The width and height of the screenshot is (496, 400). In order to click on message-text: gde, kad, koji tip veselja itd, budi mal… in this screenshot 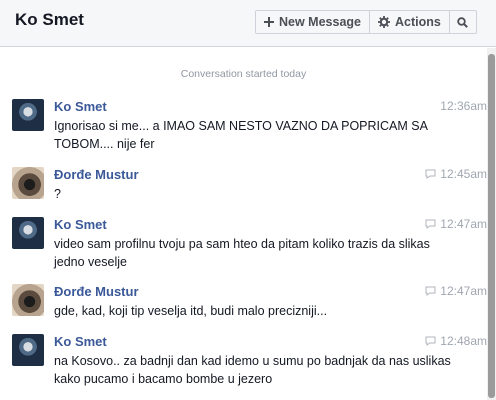, I will do `click(191, 311)`.